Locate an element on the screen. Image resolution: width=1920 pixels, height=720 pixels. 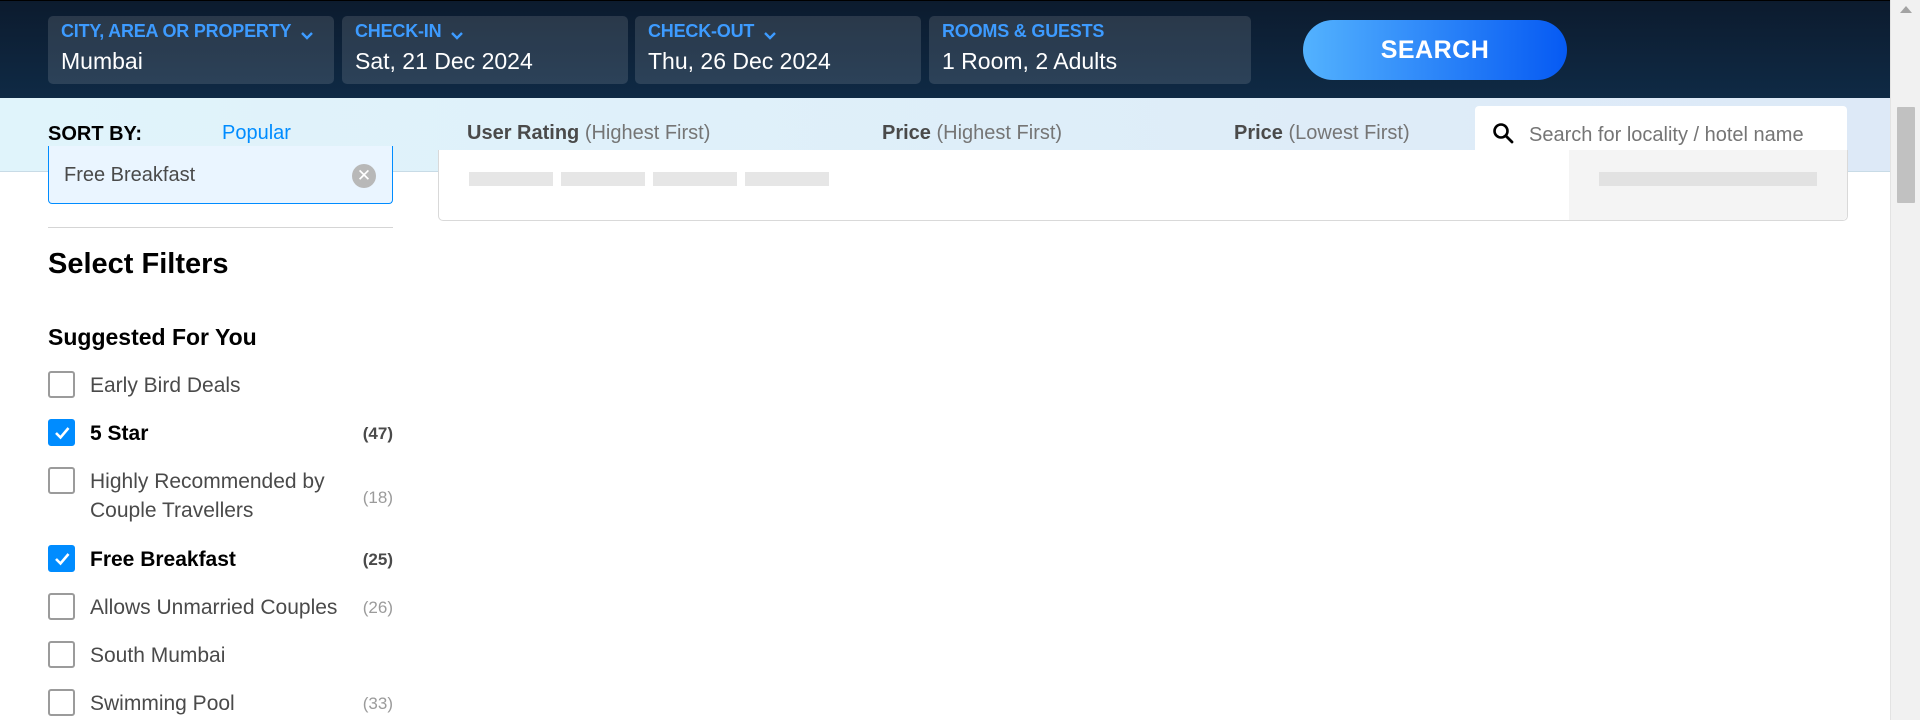
rooms-guests-field: ROOMS & GUESTS 1 Room, 2 Adults is located at coordinates (1090, 50).